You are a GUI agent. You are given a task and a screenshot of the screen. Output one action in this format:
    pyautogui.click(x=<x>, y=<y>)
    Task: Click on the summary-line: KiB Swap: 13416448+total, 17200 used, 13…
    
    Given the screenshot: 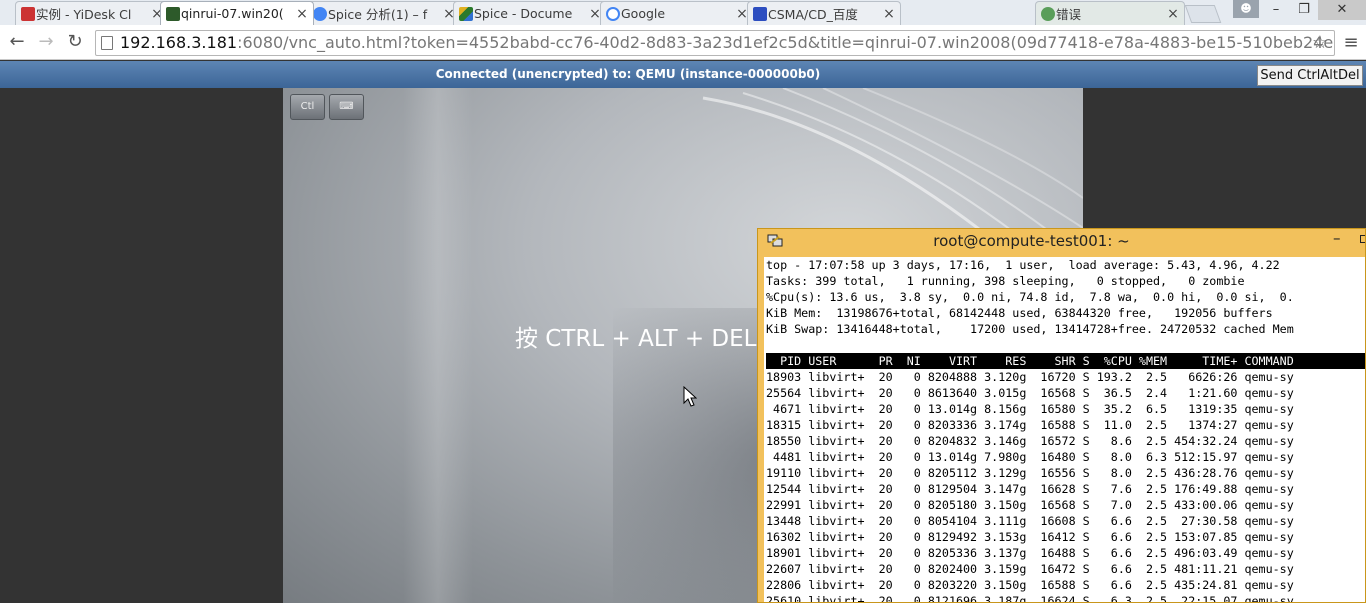 What is the action you would take?
    pyautogui.click(x=1030, y=329)
    